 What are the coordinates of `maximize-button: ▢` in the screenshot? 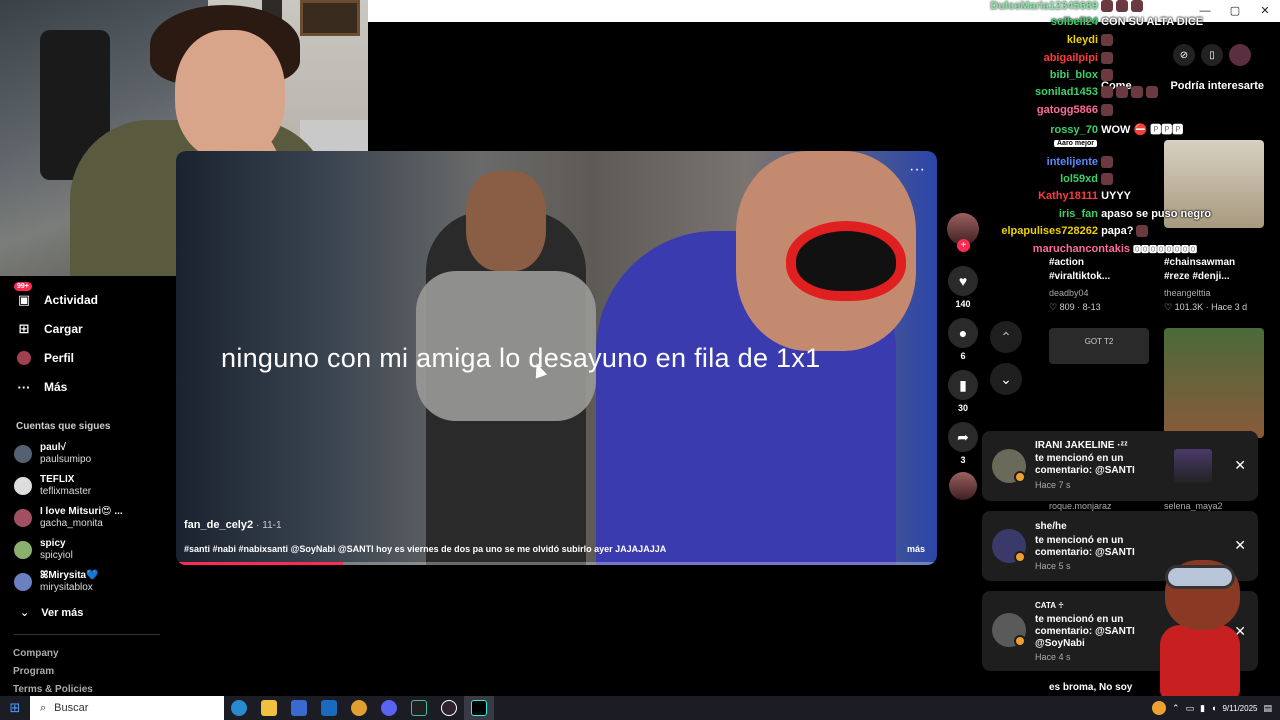 It's located at (1235, 11).